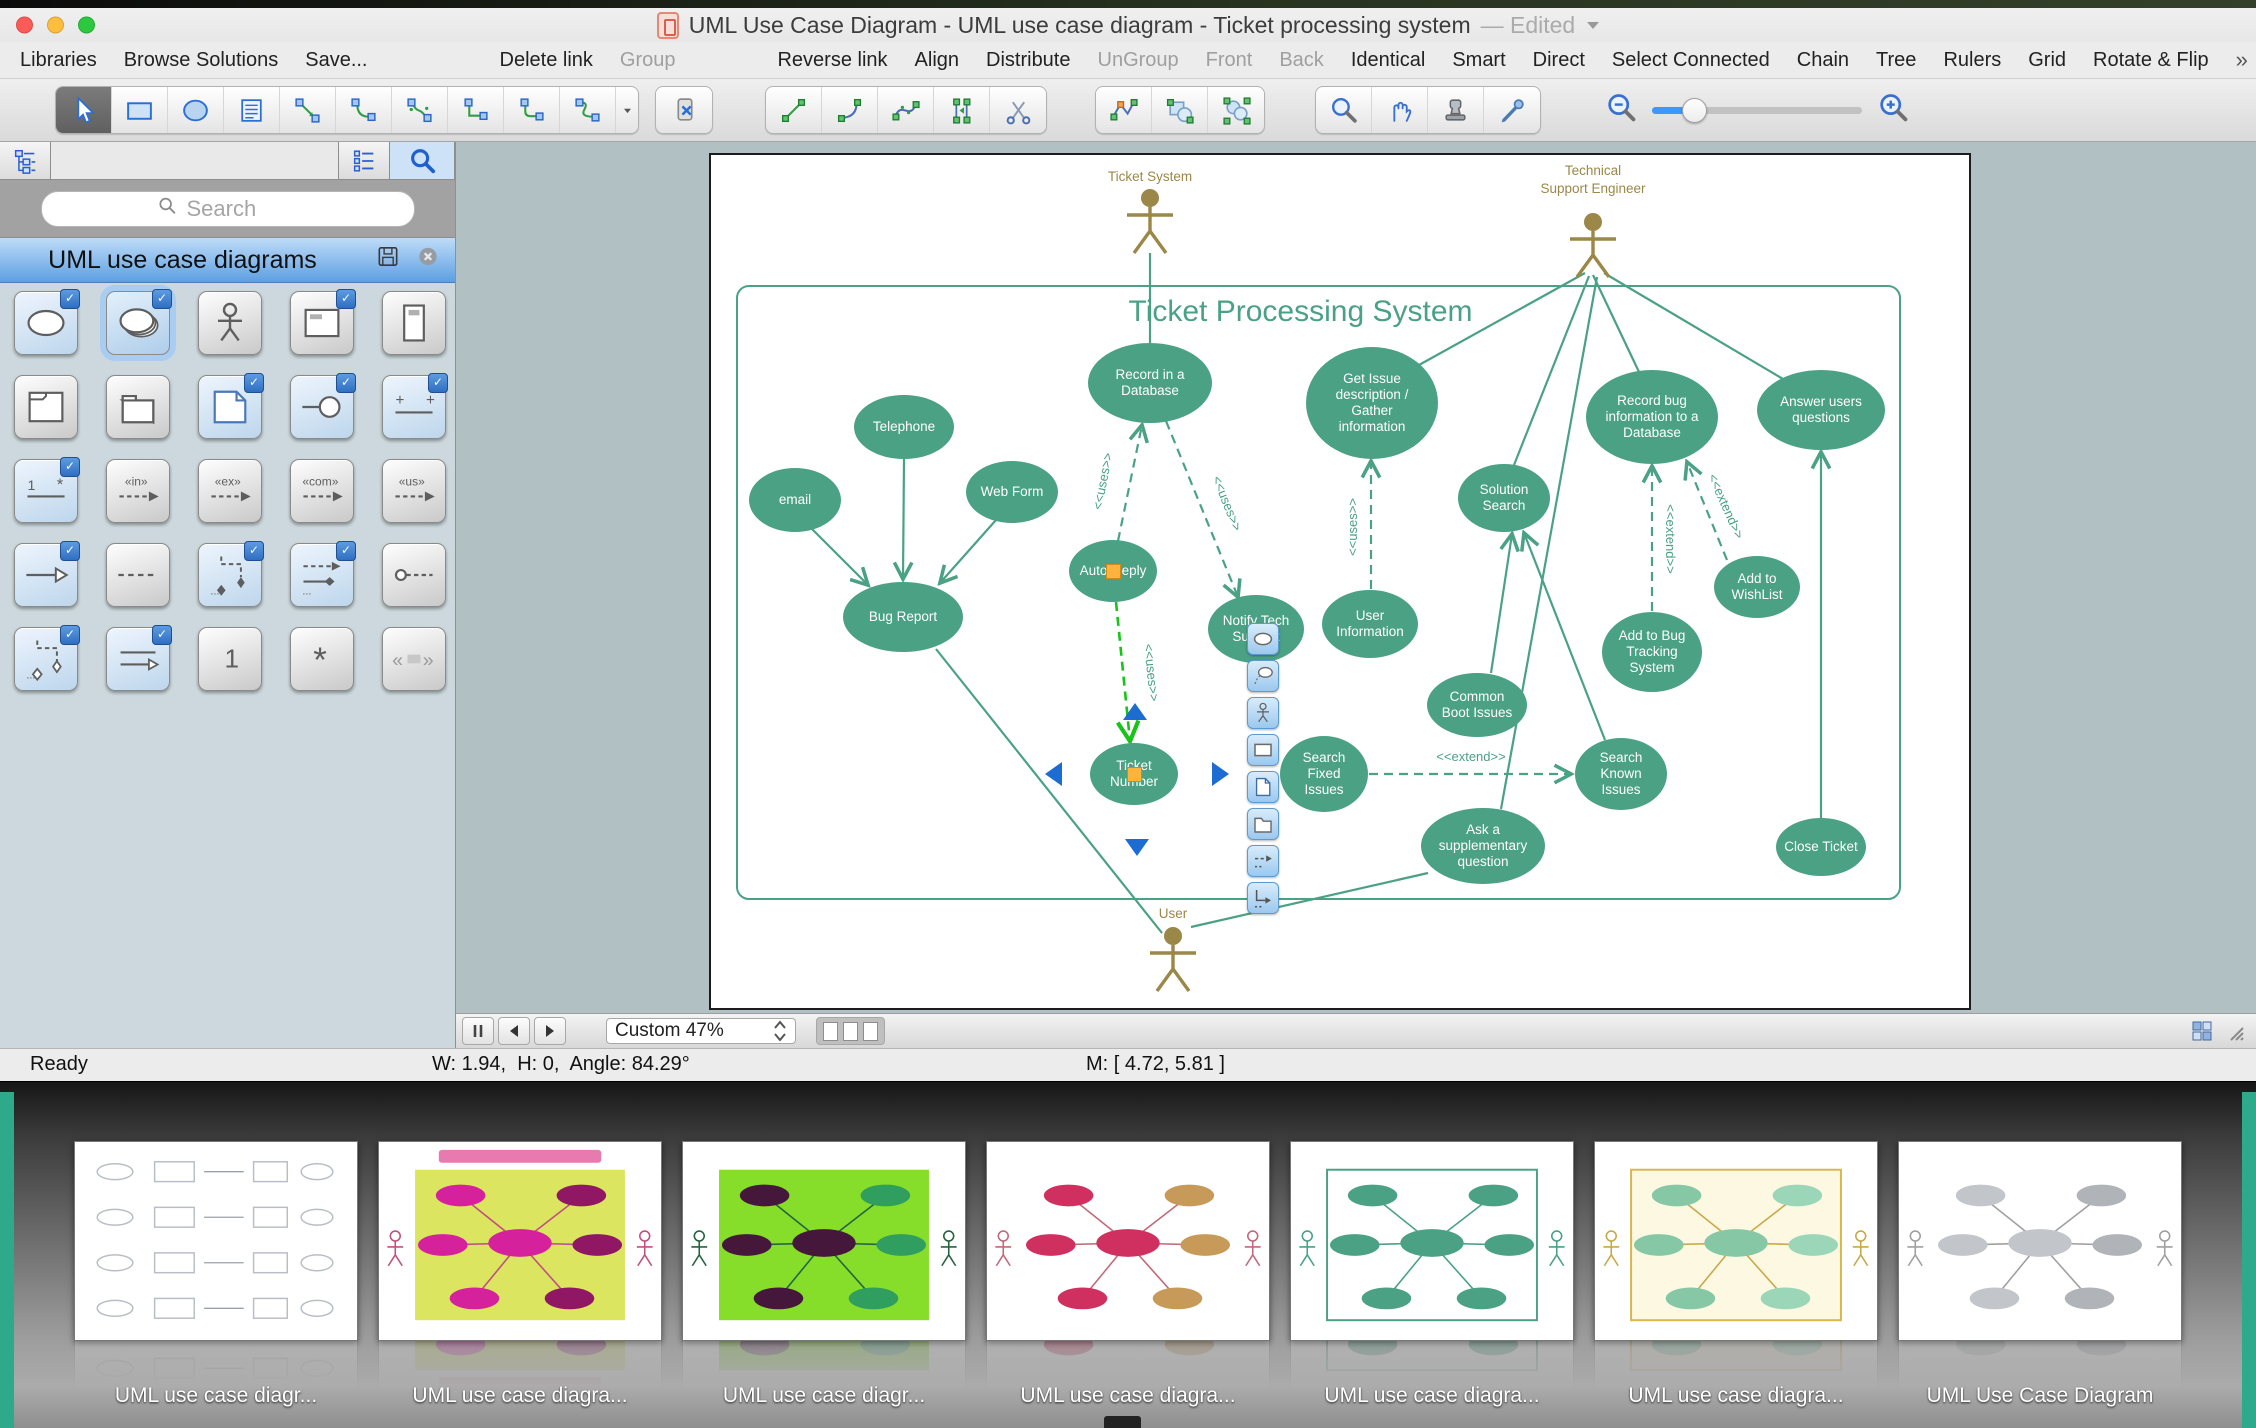 Image resolution: width=2256 pixels, height=1428 pixels. What do you see at coordinates (230, 659) in the screenshot?
I see `shape-one: 1` at bounding box center [230, 659].